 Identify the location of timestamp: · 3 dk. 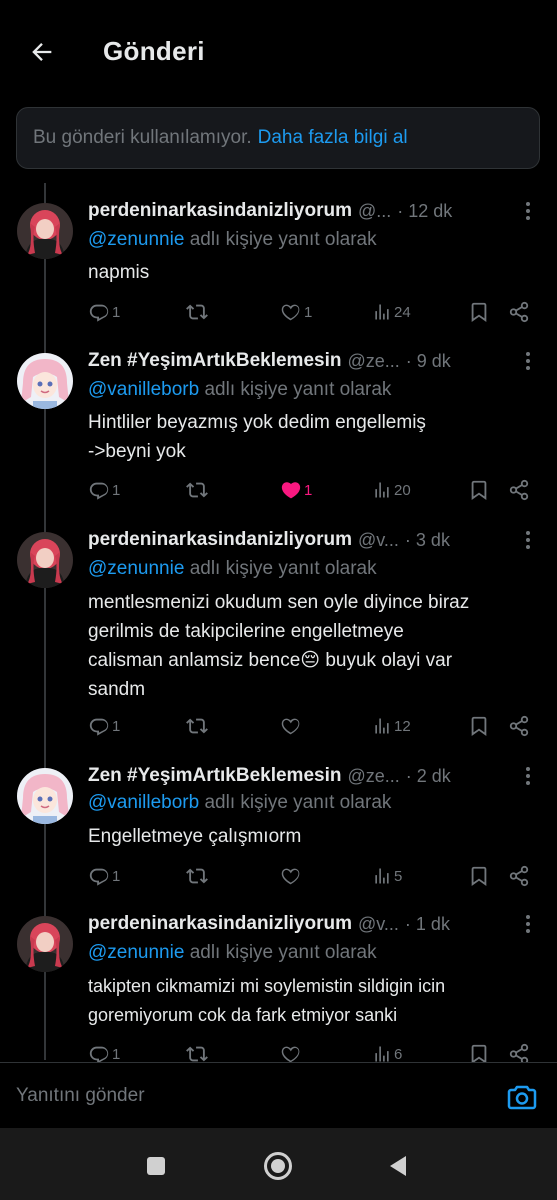
(427, 540).